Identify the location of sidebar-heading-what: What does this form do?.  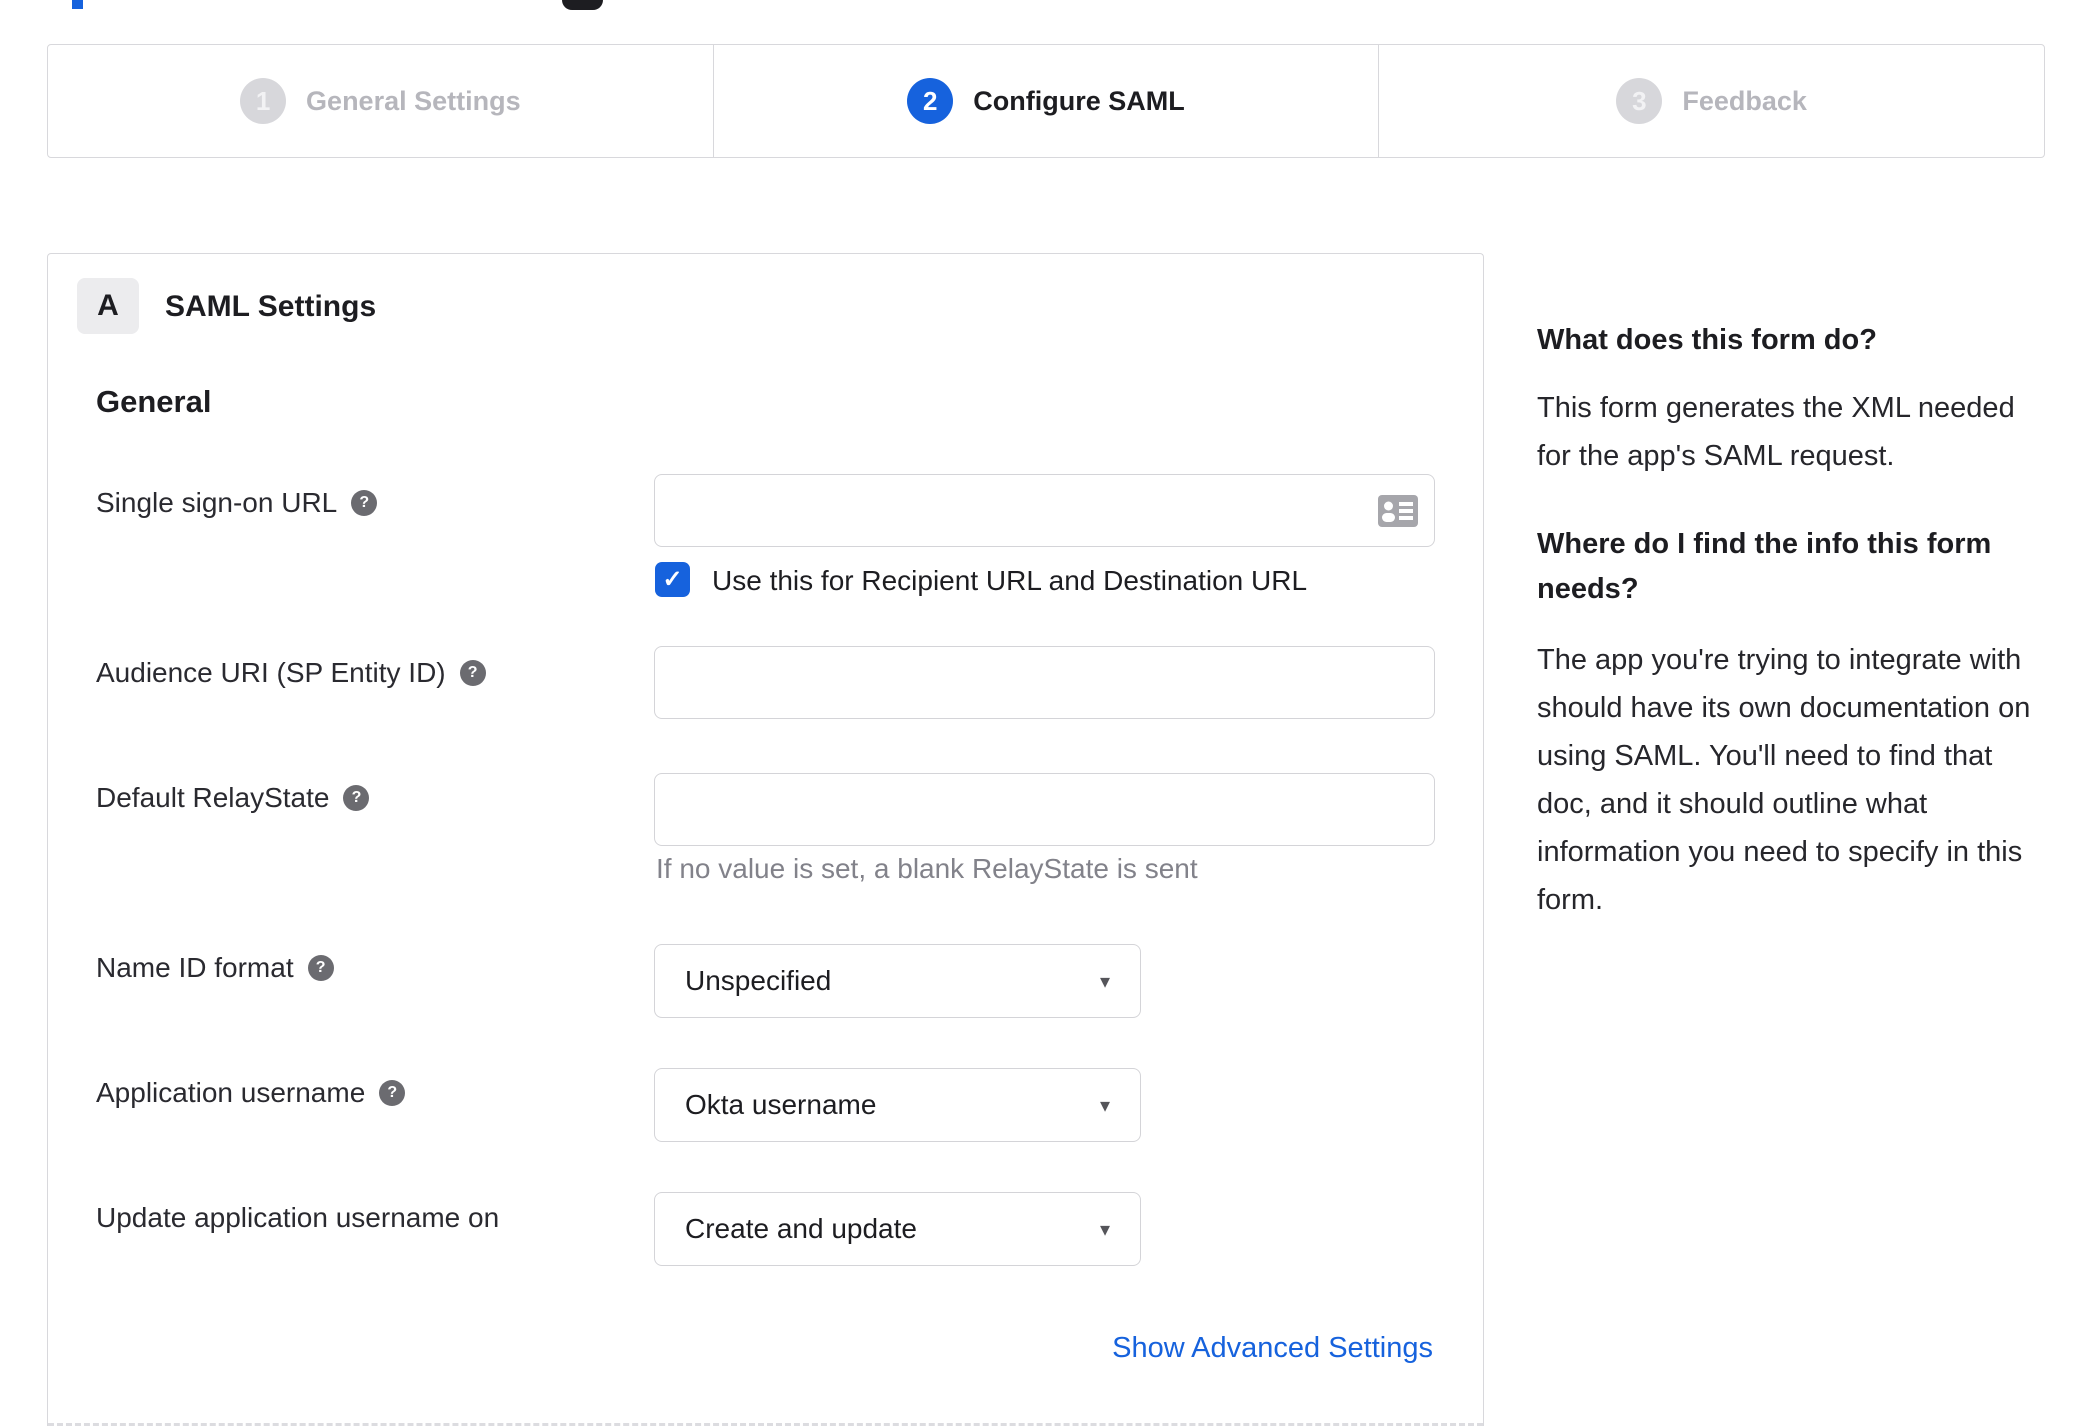
(1789, 340).